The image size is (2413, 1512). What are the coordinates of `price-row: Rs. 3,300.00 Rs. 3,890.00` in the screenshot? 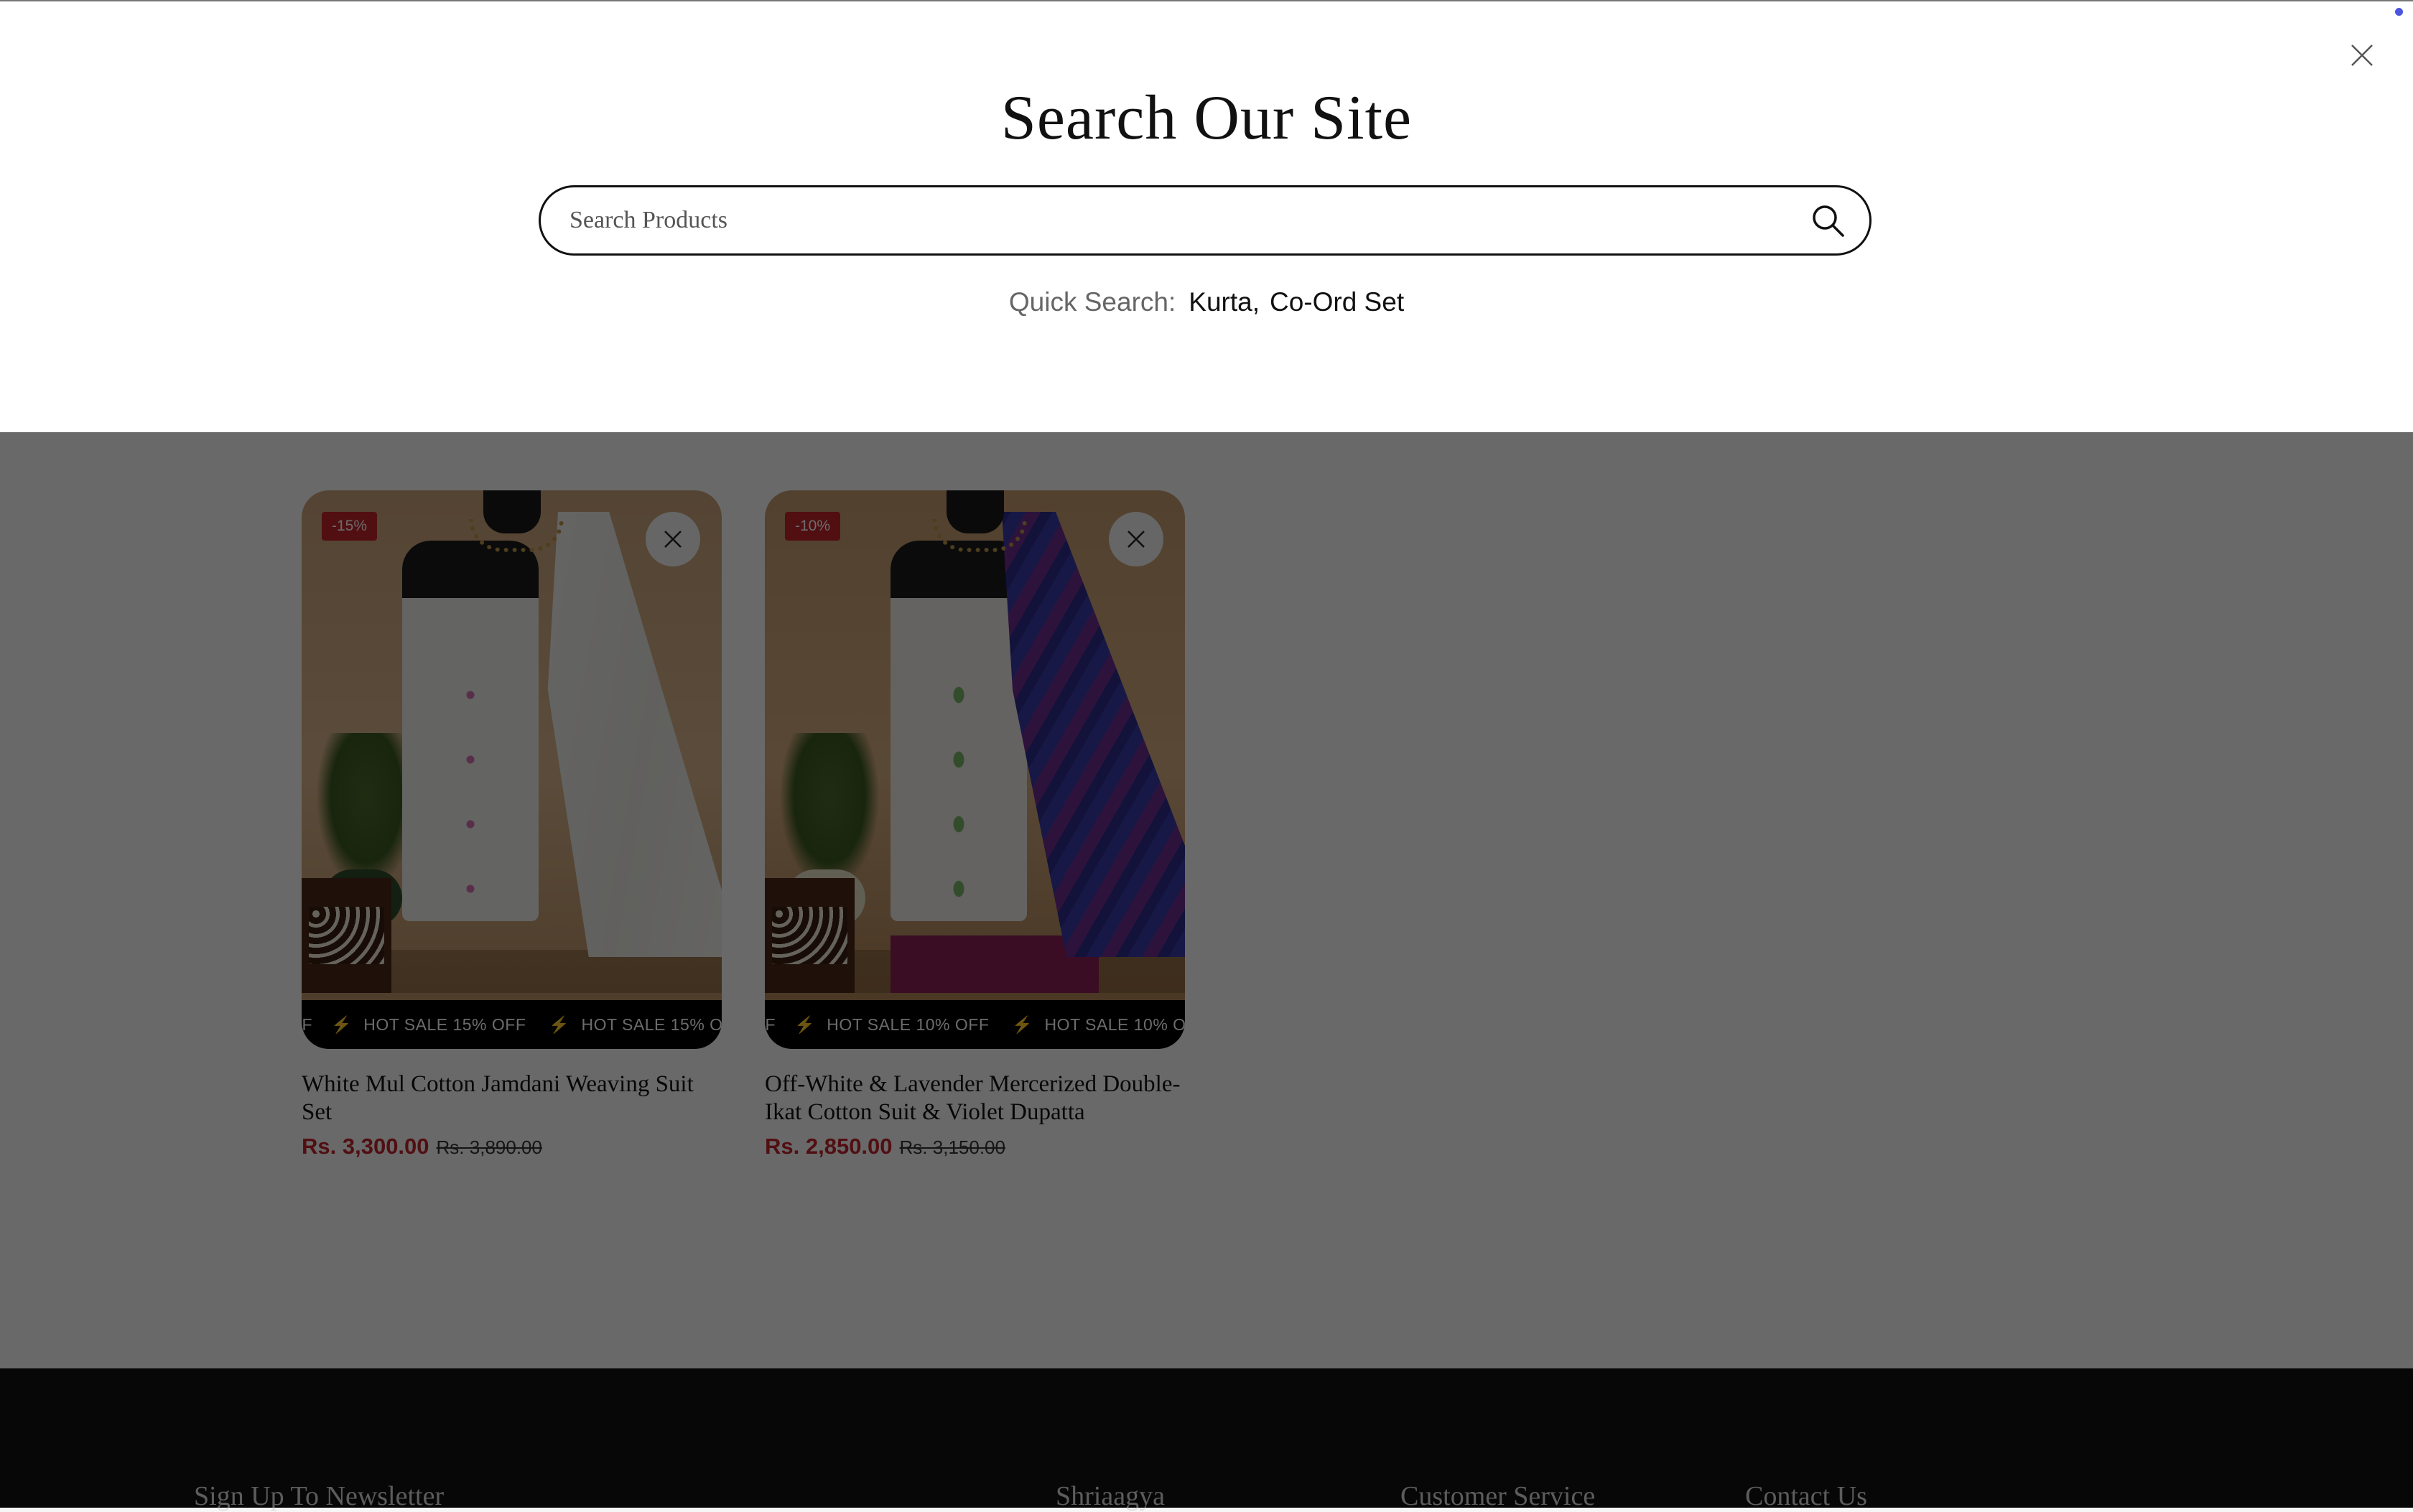 It's located at (512, 1146).